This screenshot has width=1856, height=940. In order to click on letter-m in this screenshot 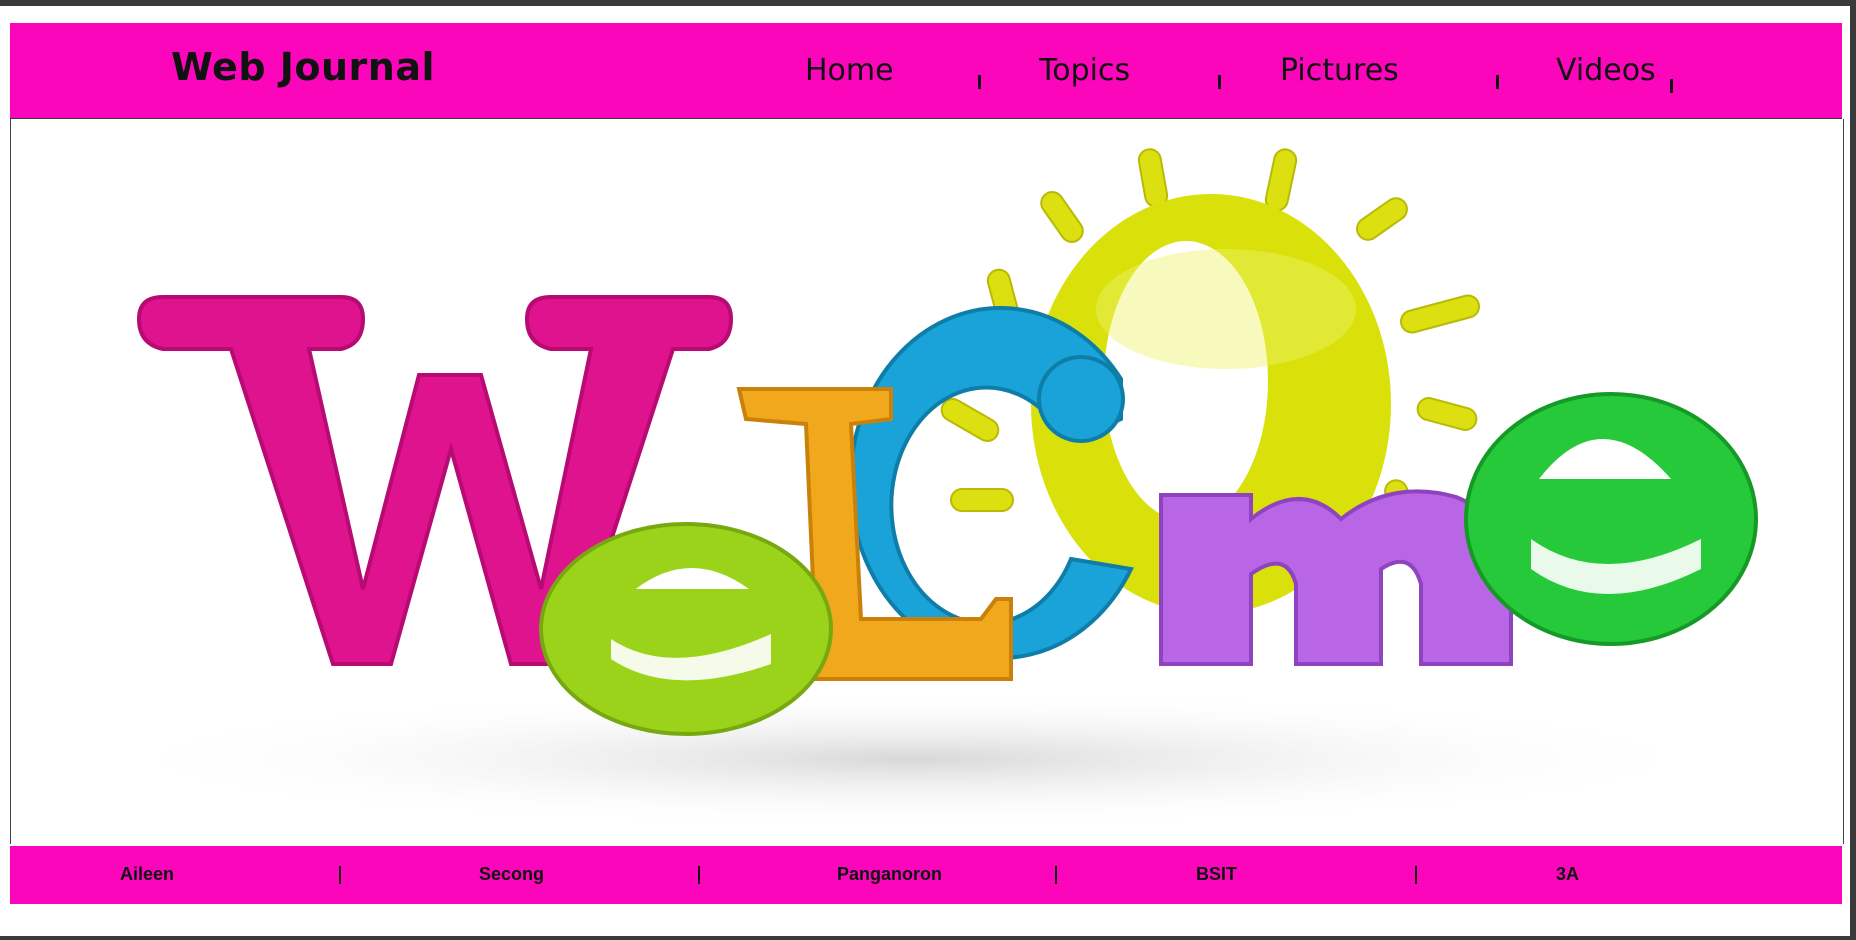, I will do `click(1336, 577)`.